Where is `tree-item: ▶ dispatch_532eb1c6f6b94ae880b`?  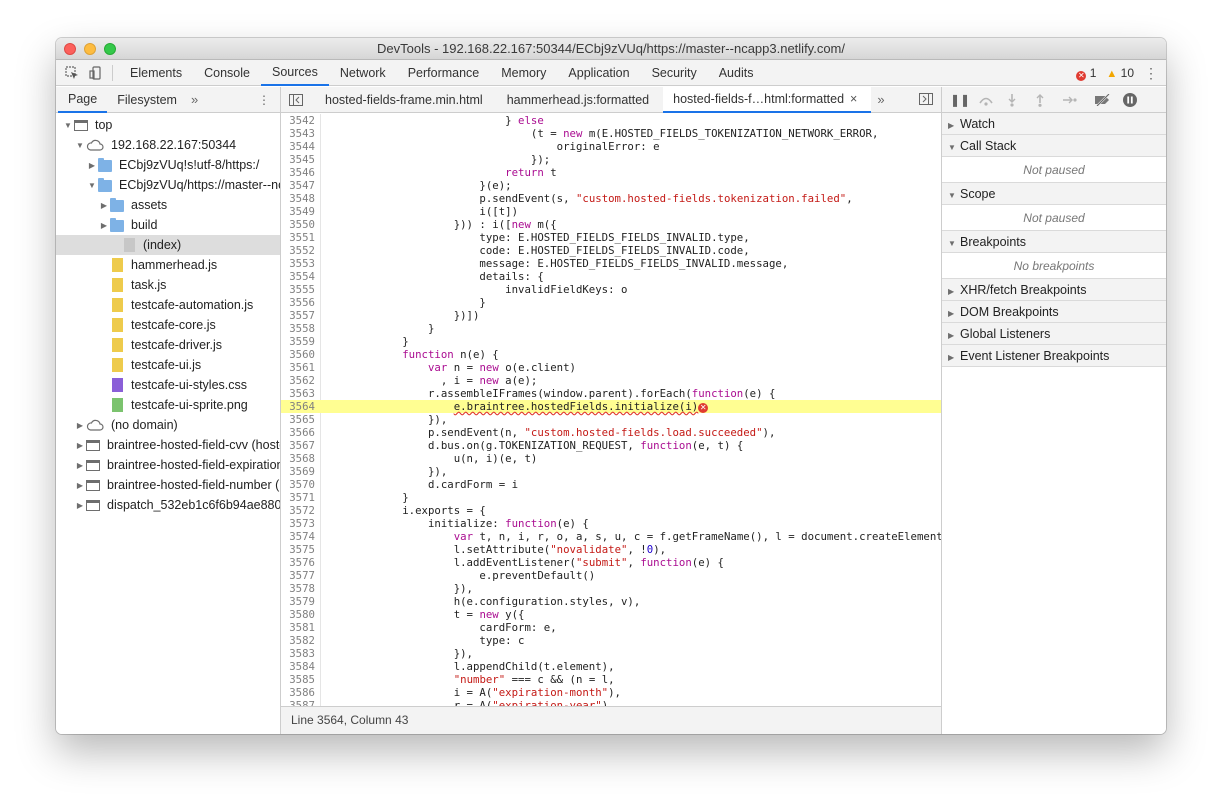 tree-item: ▶ dispatch_532eb1c6f6b94ae880b is located at coordinates (168, 505).